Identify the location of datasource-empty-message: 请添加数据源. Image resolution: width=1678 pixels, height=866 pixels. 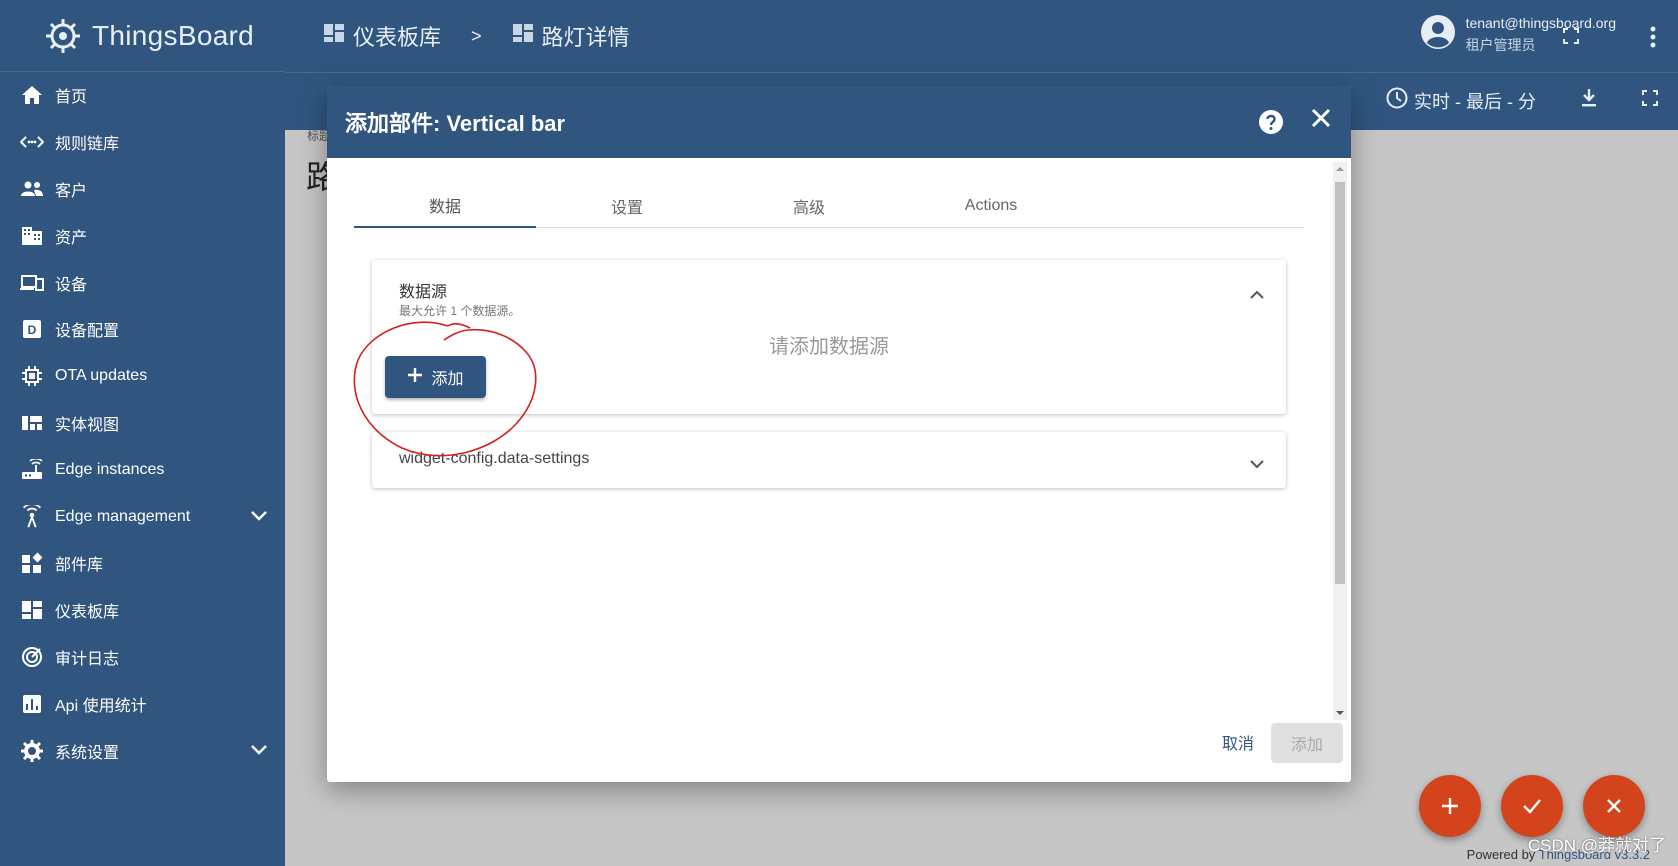
(829, 347).